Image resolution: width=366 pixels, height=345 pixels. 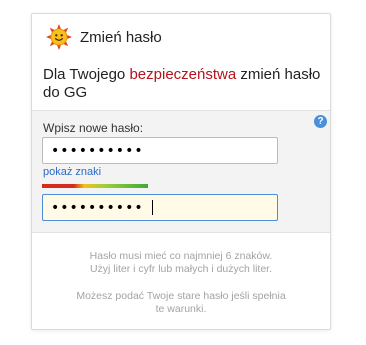 I want to click on confirm-password-input, so click(x=160, y=207).